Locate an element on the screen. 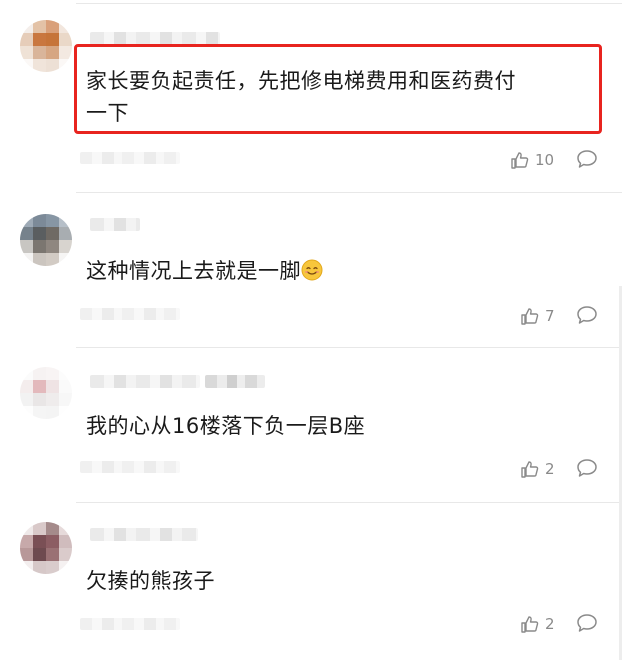  smile-emoji-icon is located at coordinates (312, 270).